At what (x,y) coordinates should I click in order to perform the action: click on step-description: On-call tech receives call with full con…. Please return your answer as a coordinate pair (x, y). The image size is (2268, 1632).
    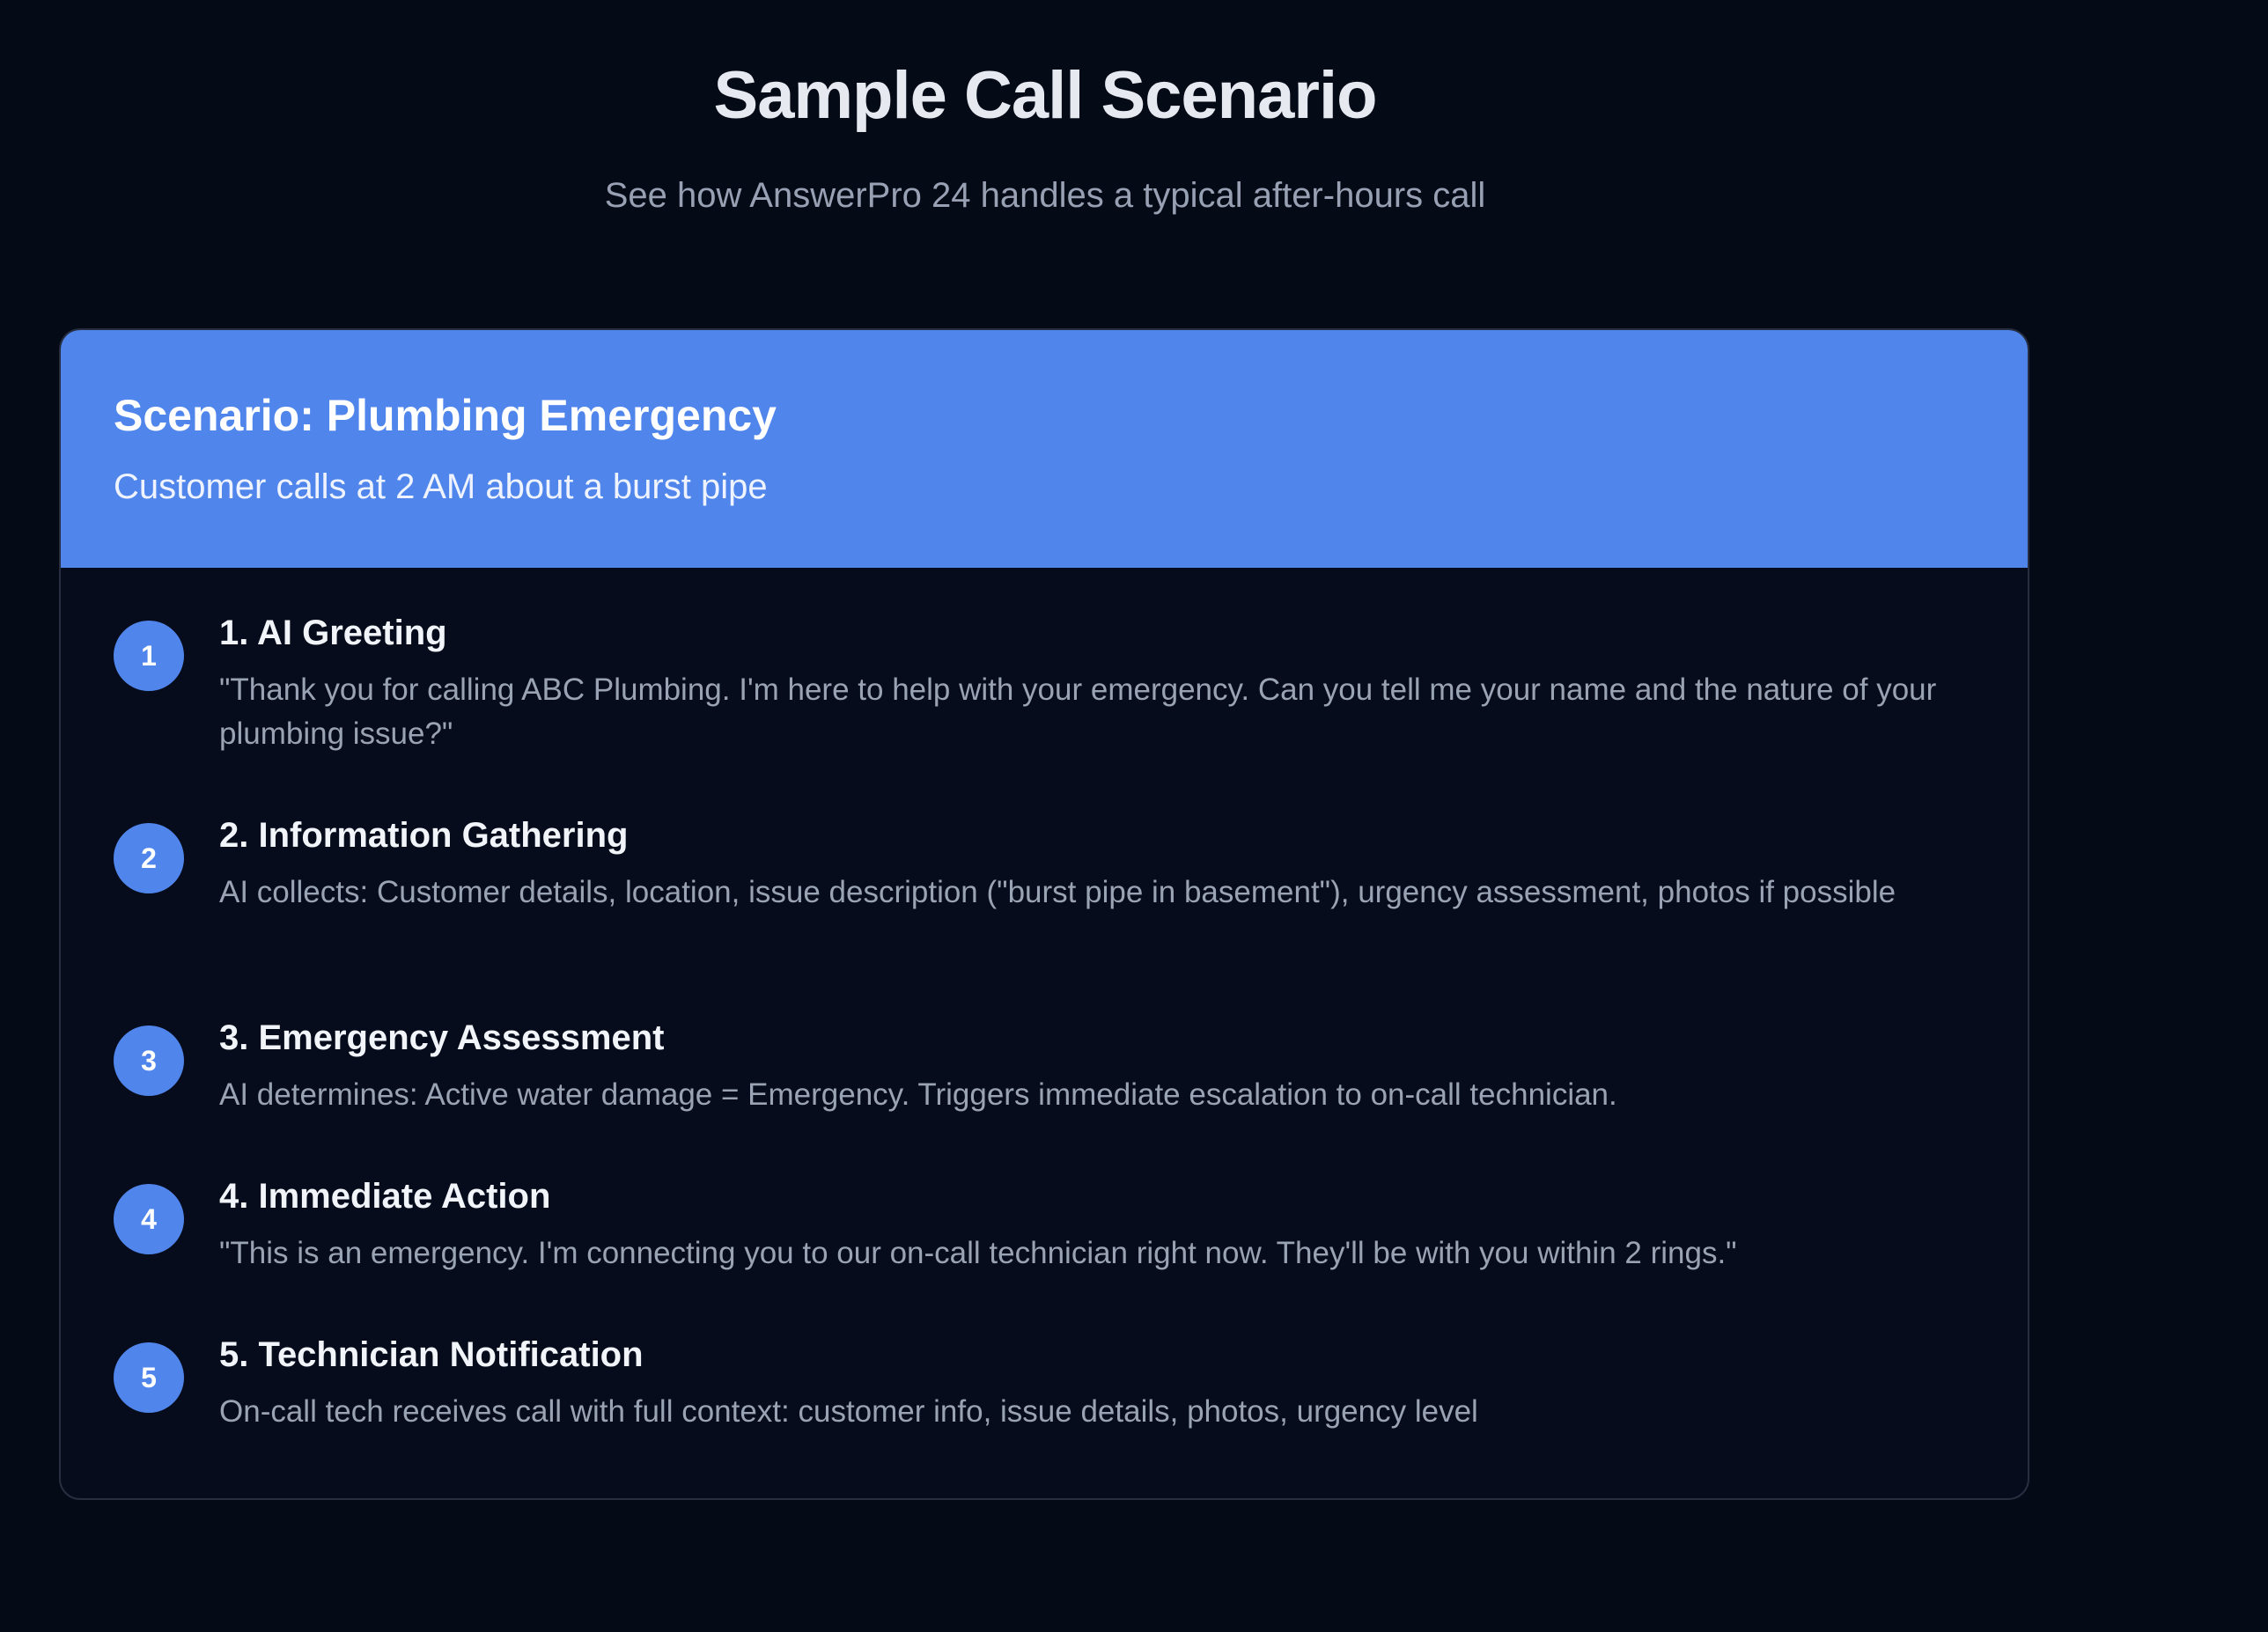
    Looking at the image, I should click on (848, 1411).